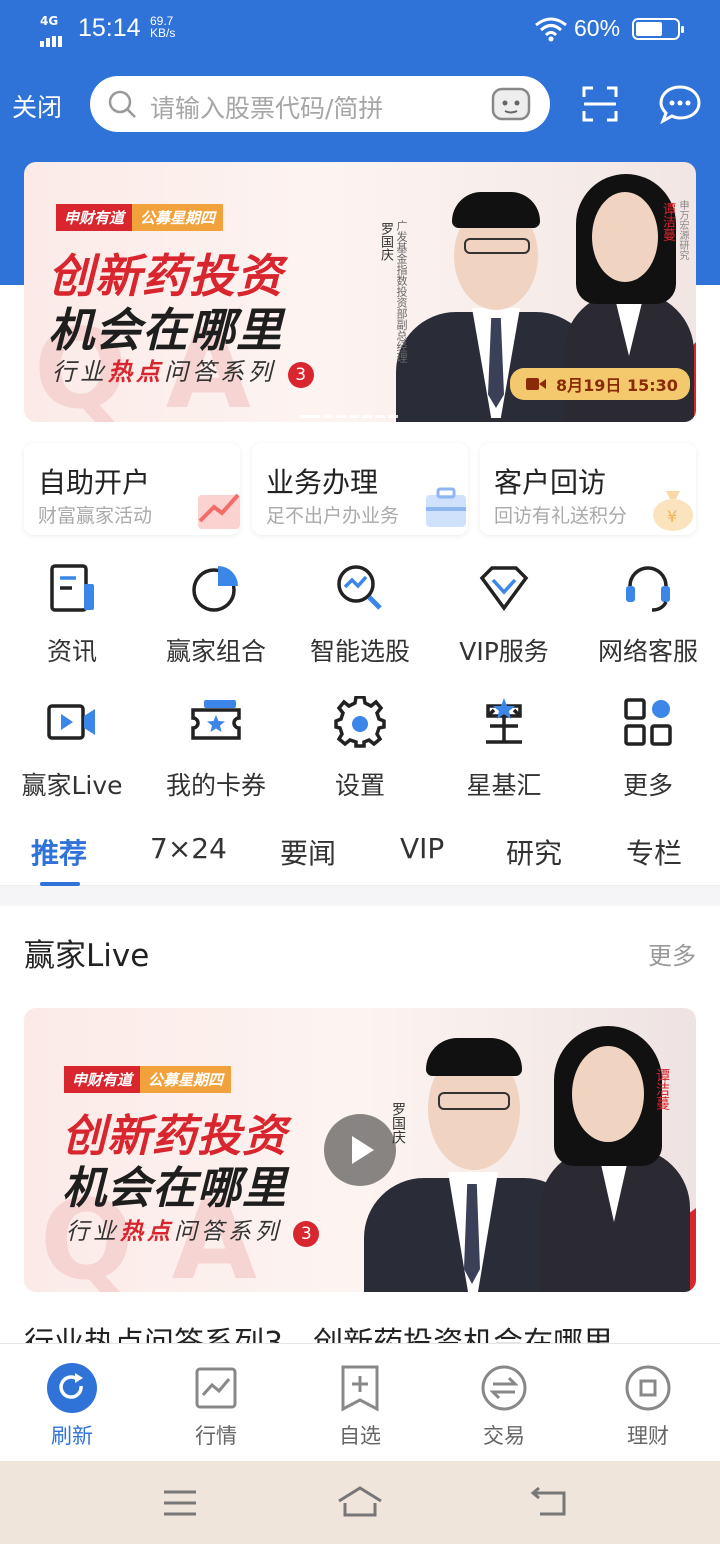 This screenshot has height=1544, width=720. I want to click on voice-assistant-icon, so click(511, 106).